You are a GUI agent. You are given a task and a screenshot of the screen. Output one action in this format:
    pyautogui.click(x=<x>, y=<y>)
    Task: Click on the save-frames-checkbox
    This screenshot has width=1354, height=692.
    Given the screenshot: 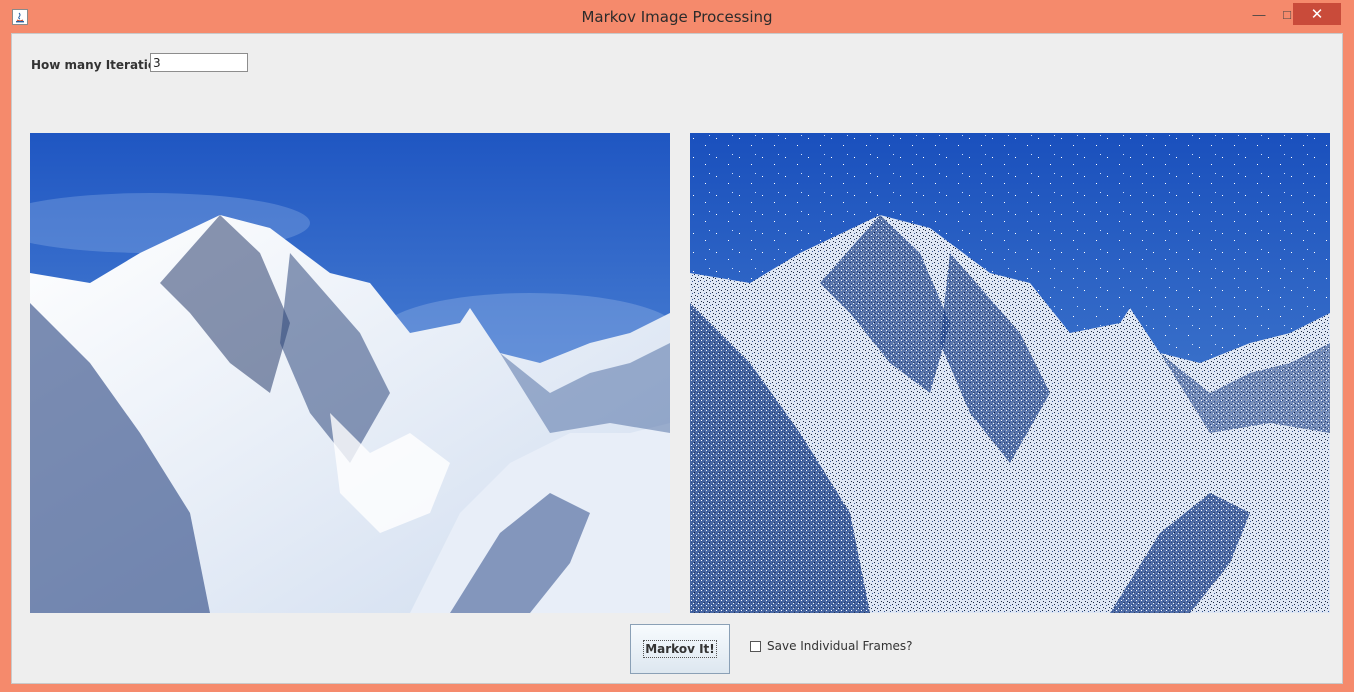 What is the action you would take?
    pyautogui.click(x=755, y=646)
    